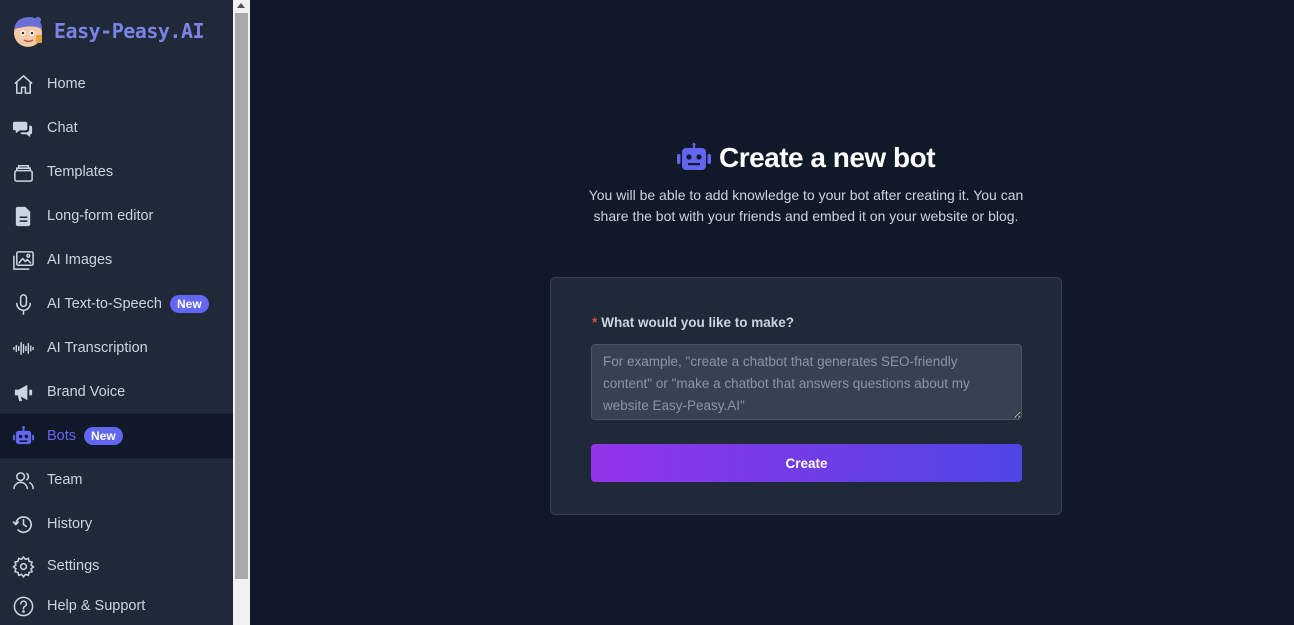 This screenshot has width=1294, height=625. I want to click on scrollbar-thumb, so click(241, 296).